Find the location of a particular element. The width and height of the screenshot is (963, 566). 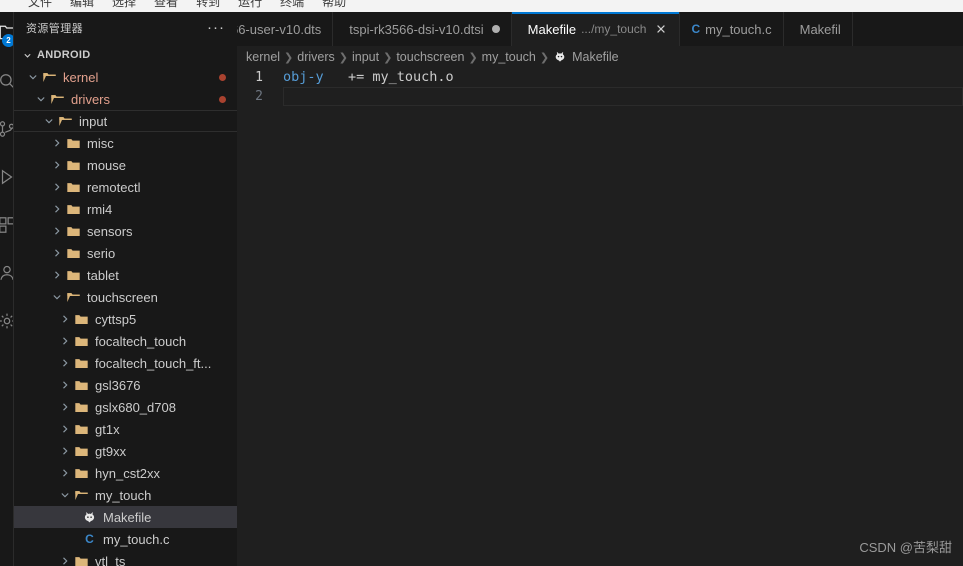

extensions-icon is located at coordinates (6, 225).